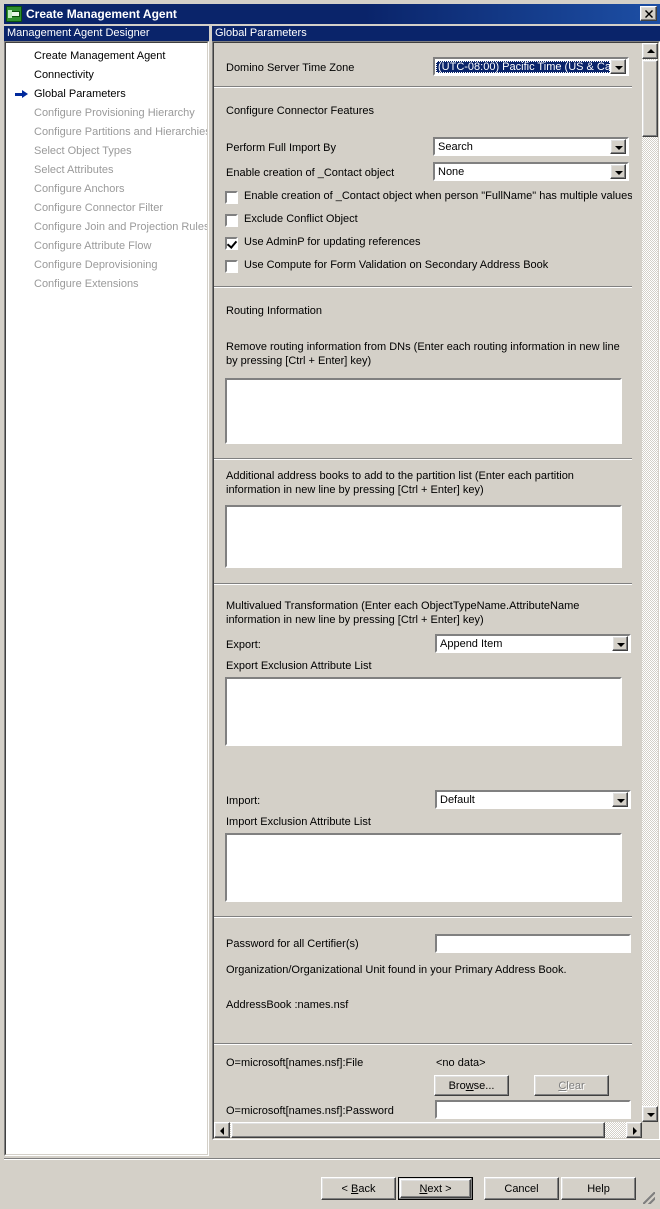  I want to click on export-label: Export:, so click(243, 645).